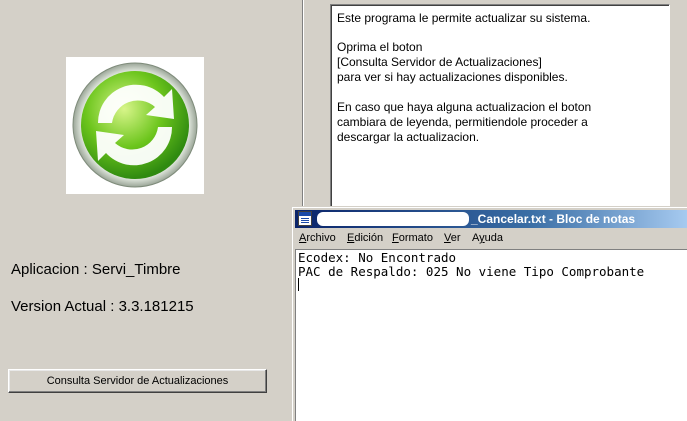  Describe the element at coordinates (553, 219) in the screenshot. I see `notepad-title: _Cancelar.txt - Bloc de notas` at that location.